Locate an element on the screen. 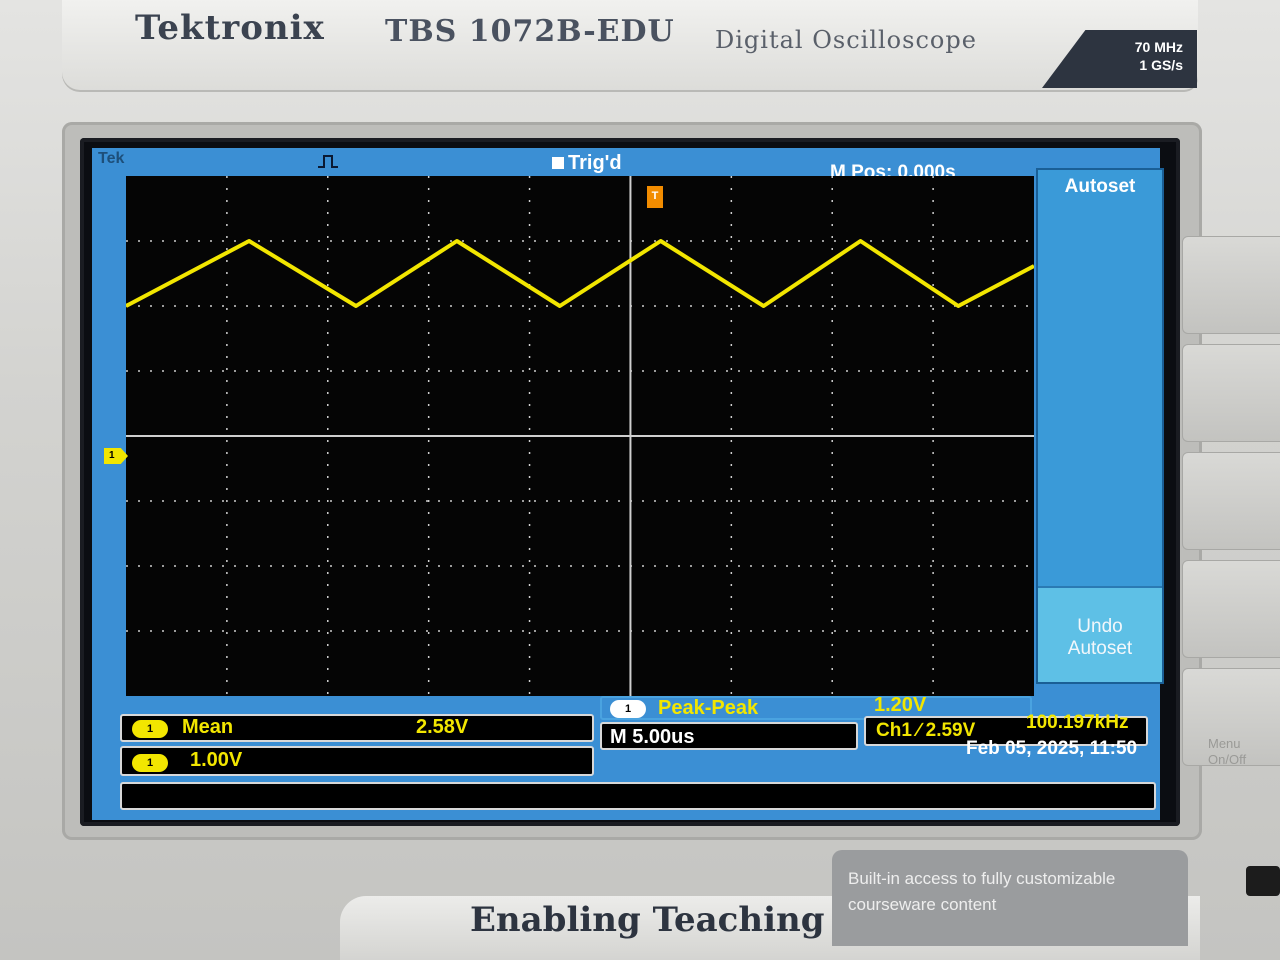 This screenshot has width=1280, height=960. status-bar: Tek Trig'd M Pos: 0.000s is located at coordinates (626, 165).